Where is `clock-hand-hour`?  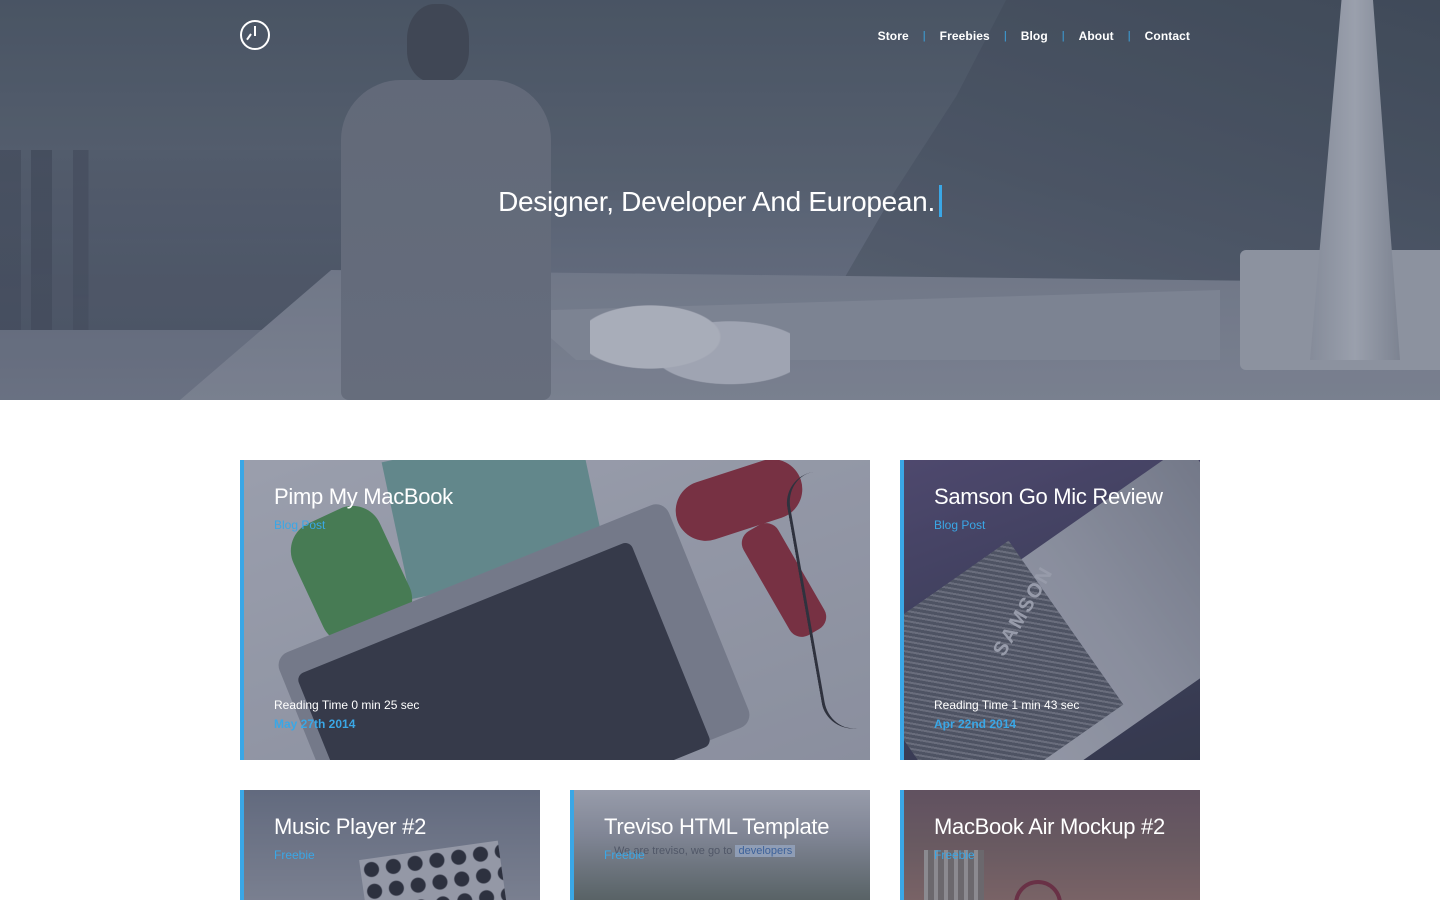 clock-hand-hour is located at coordinates (249, 37).